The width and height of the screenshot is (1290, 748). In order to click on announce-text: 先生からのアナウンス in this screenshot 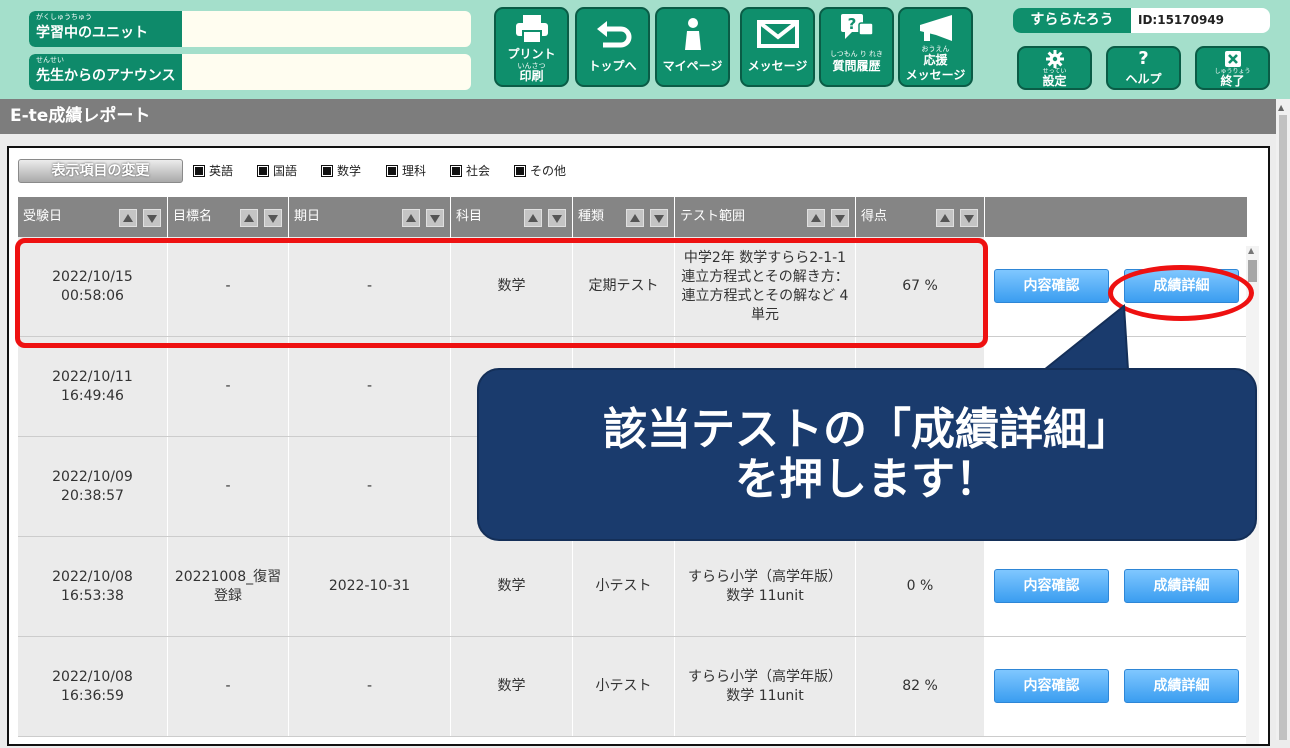, I will do `click(106, 76)`.